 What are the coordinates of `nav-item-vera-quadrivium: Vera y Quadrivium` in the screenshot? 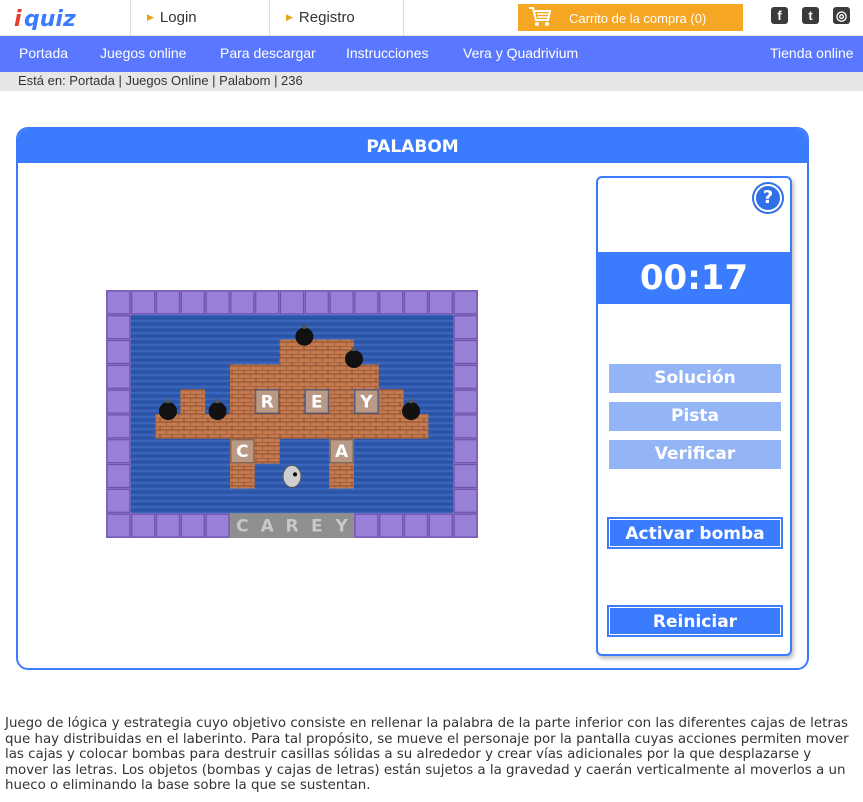 It's located at (520, 53).